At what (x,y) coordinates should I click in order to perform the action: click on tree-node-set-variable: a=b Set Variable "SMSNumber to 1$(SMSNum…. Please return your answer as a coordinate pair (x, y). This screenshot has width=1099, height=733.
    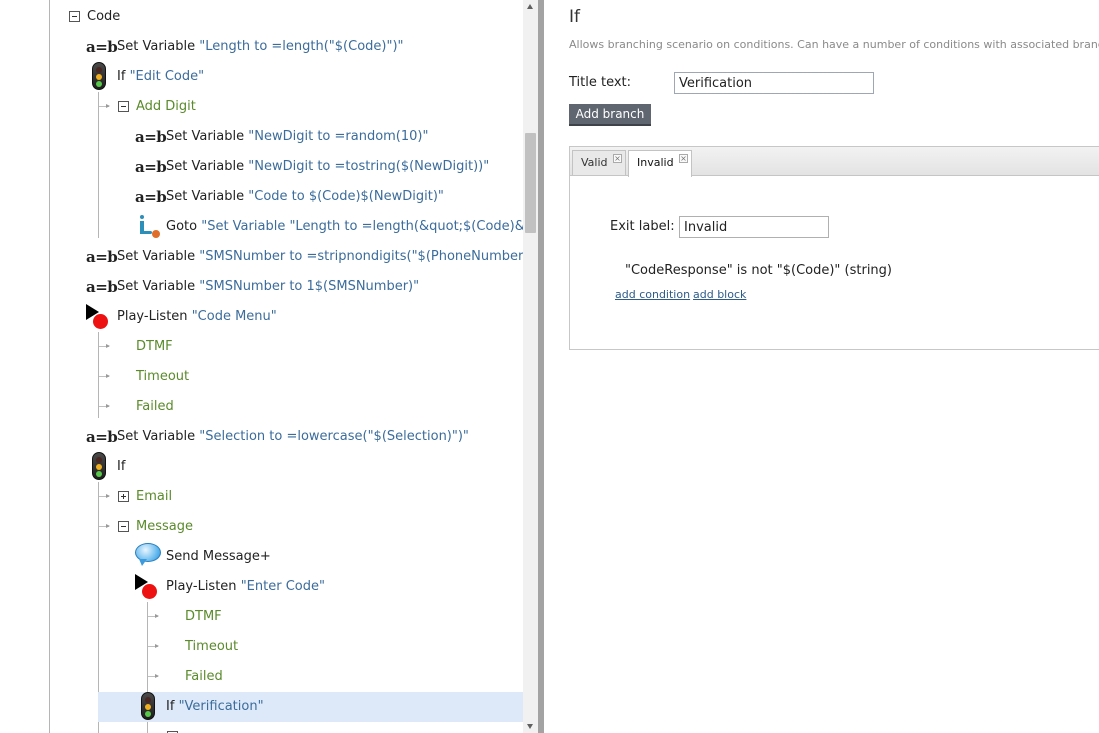
    Looking at the image, I should click on (261, 287).